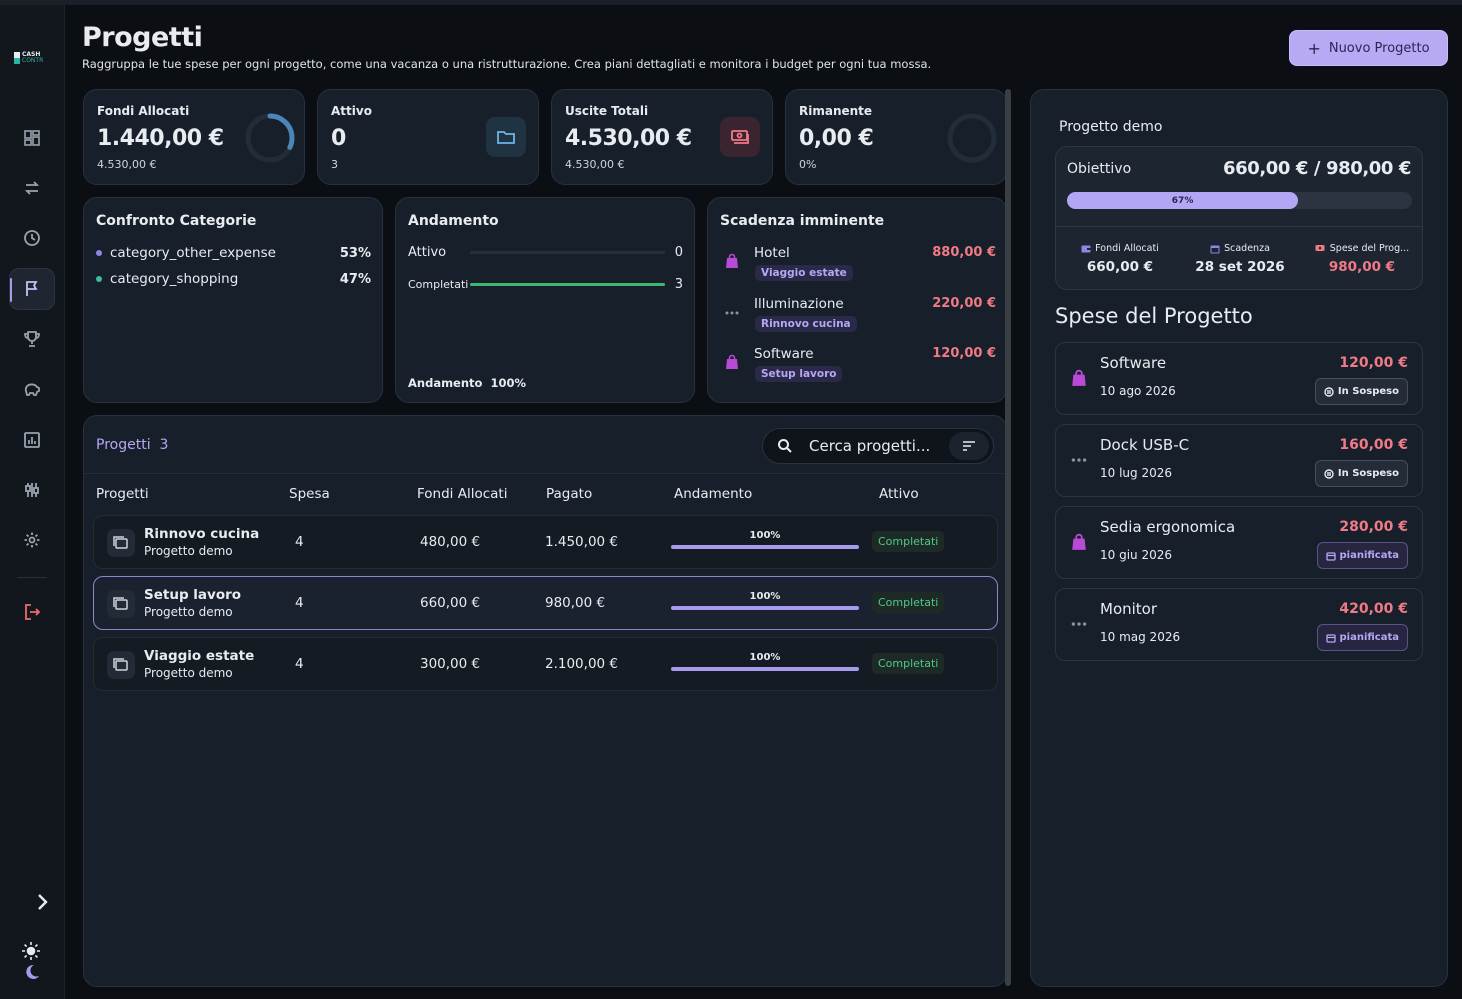  I want to click on expense-date: 10 lug 2026, so click(1136, 473).